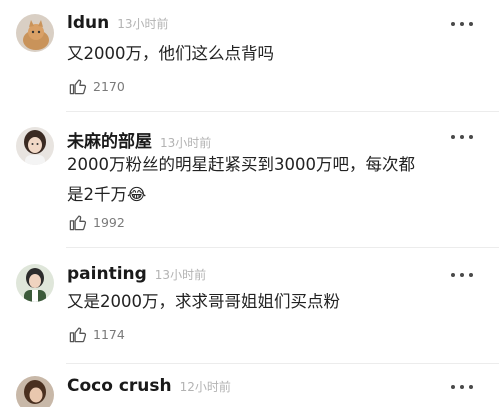  What do you see at coordinates (109, 139) in the screenshot?
I see `comment-username: 未麻的部屋` at bounding box center [109, 139].